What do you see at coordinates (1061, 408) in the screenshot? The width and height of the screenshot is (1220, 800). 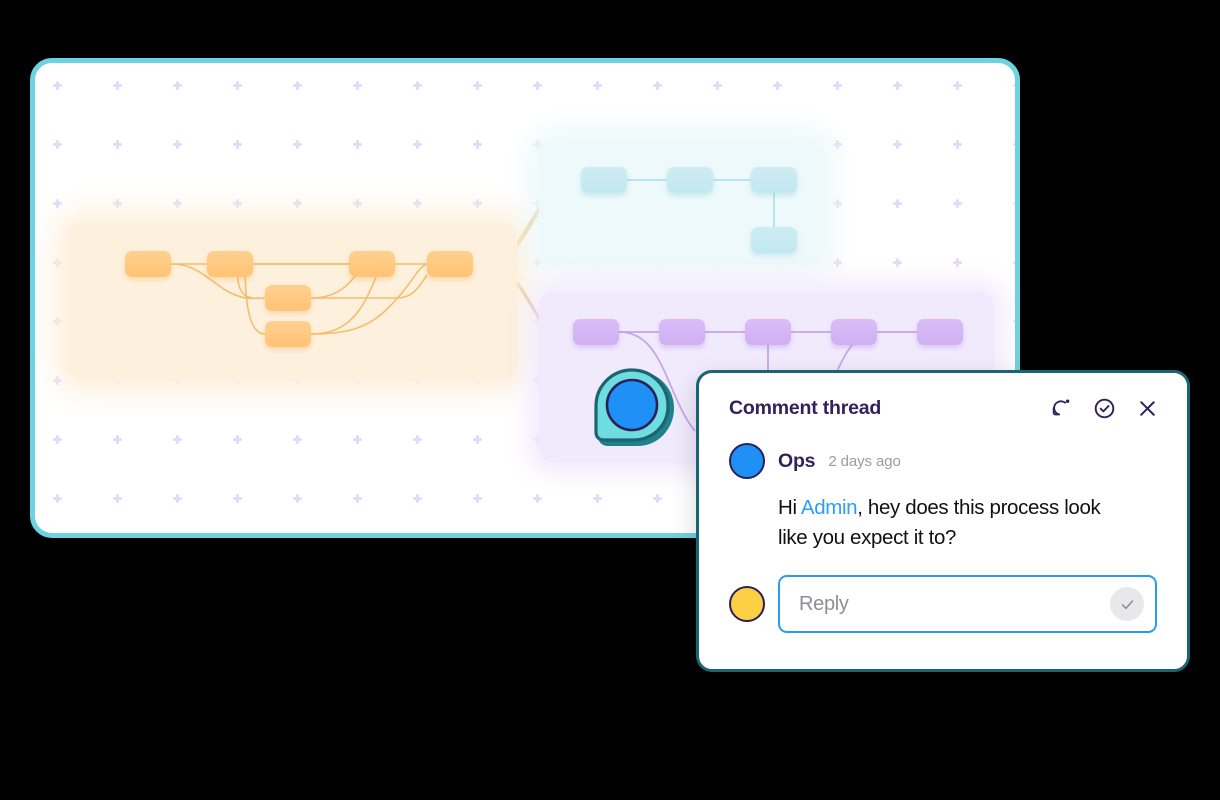 I see `reply-notification-icon` at bounding box center [1061, 408].